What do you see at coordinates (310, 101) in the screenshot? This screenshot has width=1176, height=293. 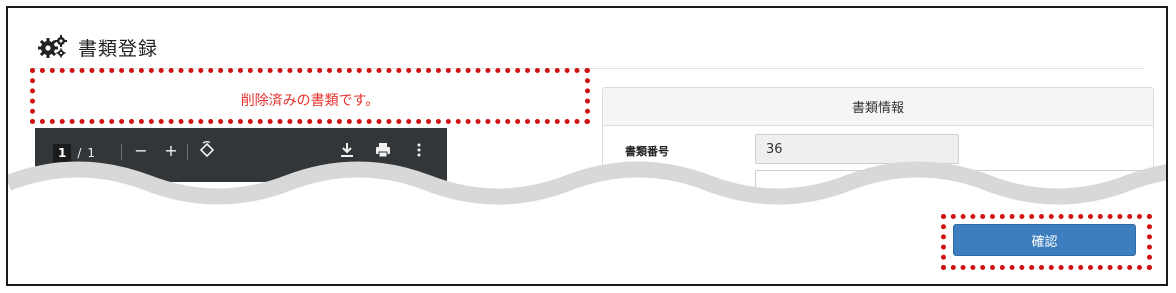 I see `deleted-warning-text: 削除済みの書類です。` at bounding box center [310, 101].